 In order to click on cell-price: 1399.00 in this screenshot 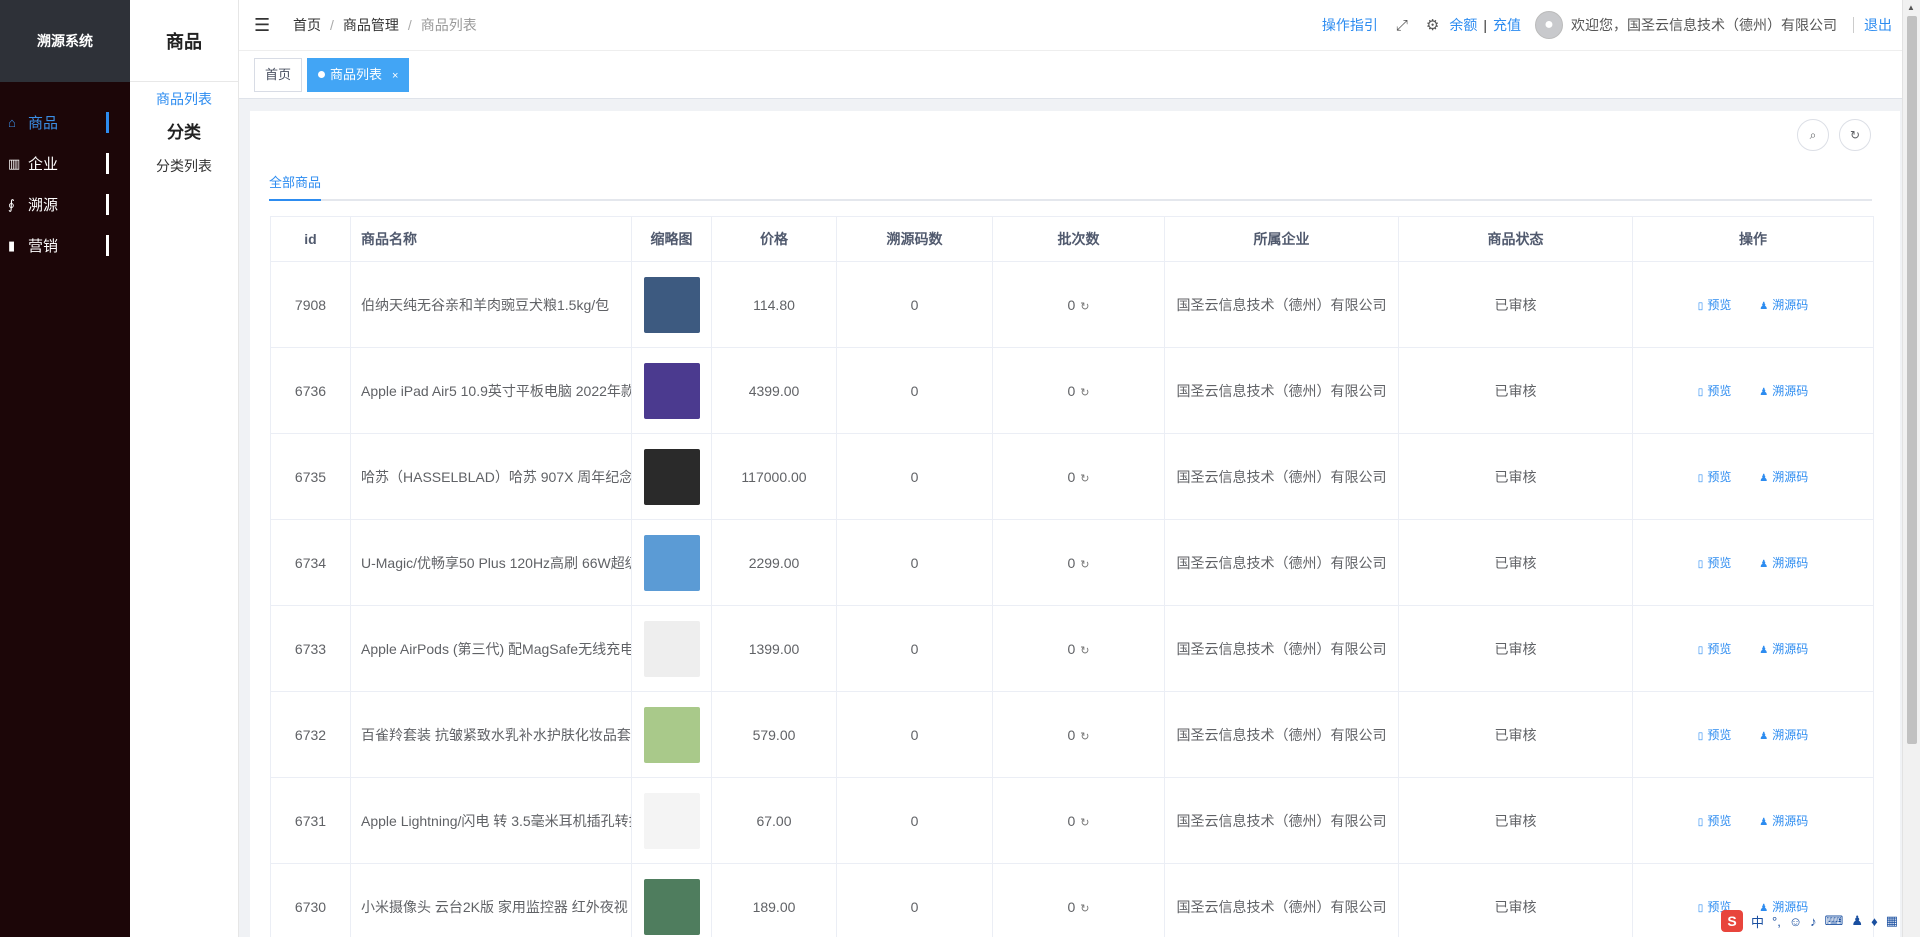, I will do `click(774, 648)`.